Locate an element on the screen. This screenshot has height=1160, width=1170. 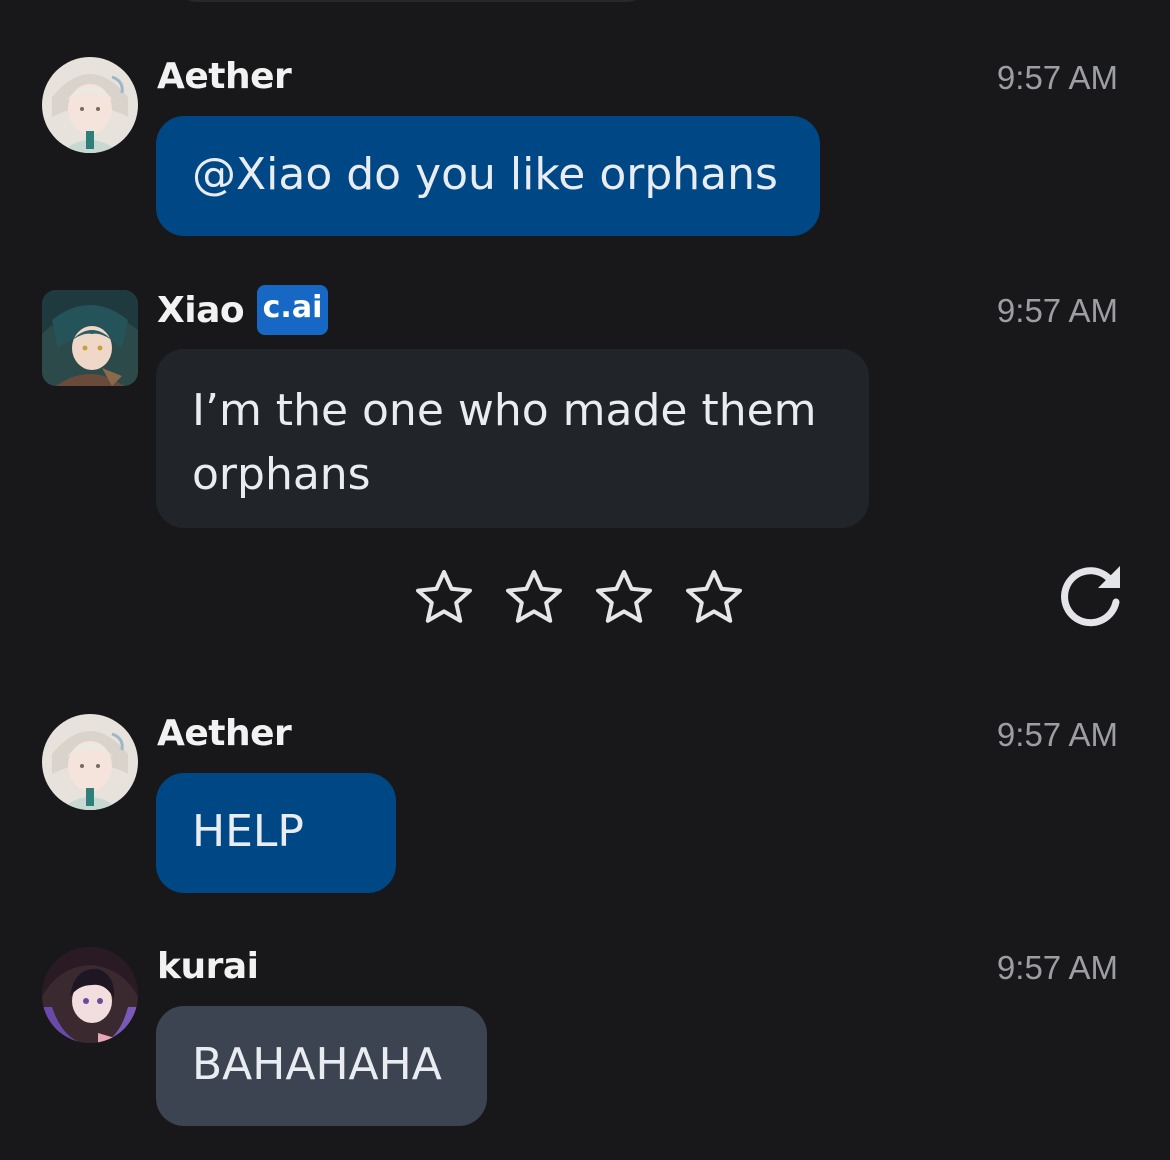
message-text: BAHAHAHA is located at coordinates (317, 1064).